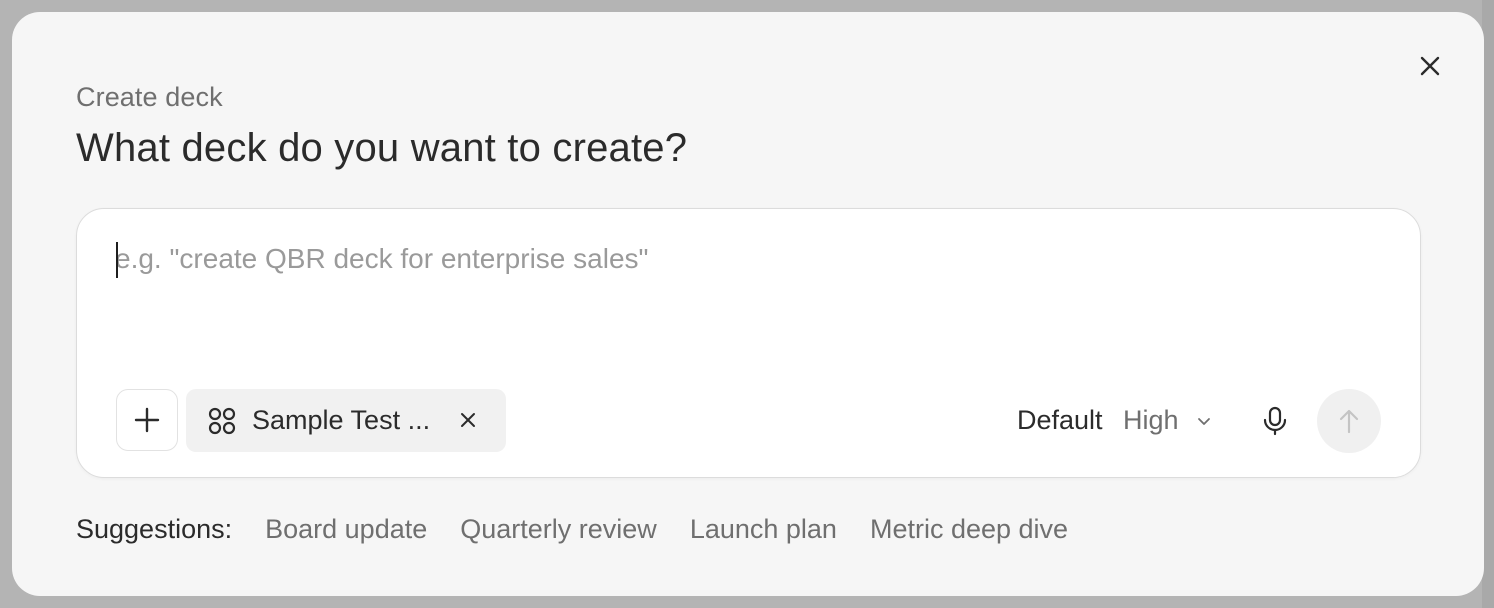 The image size is (1494, 608). I want to click on microphone-button, so click(1275, 421).